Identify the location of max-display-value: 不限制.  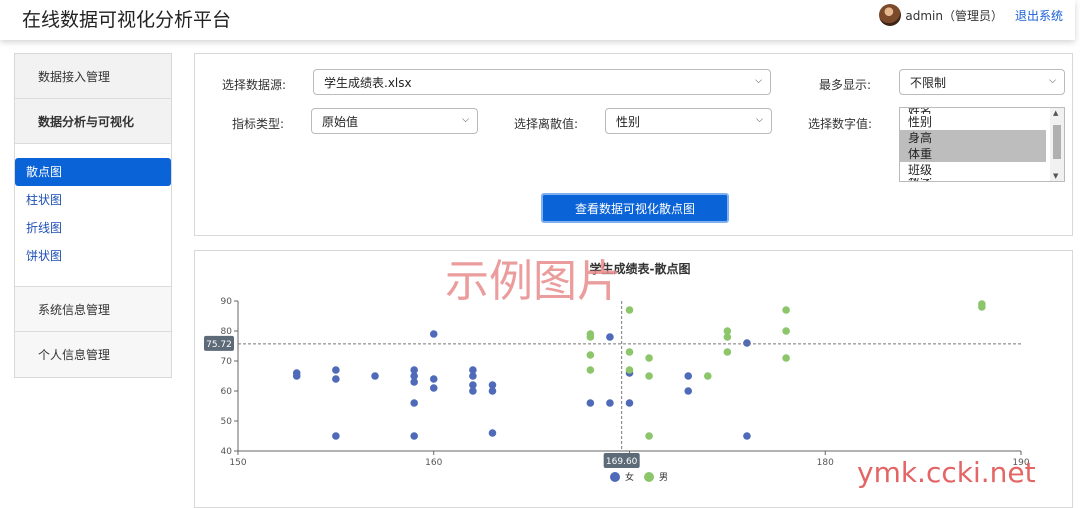
(928, 82).